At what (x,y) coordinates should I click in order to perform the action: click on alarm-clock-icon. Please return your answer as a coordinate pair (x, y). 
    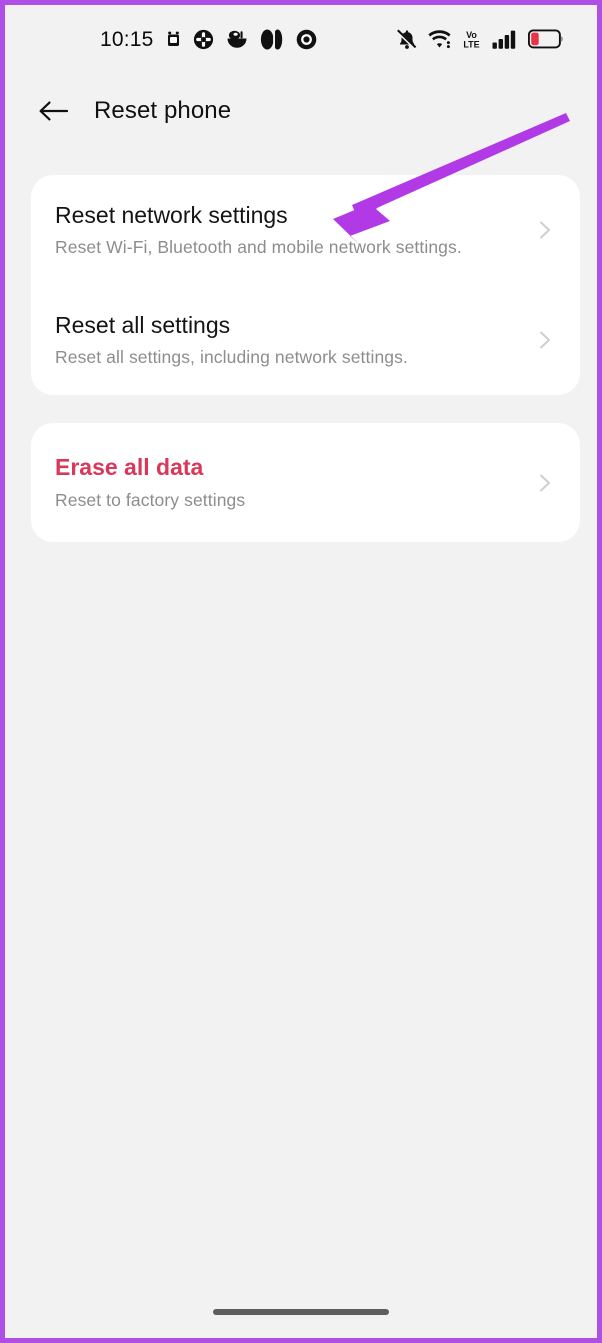
    Looking at the image, I should click on (173, 38).